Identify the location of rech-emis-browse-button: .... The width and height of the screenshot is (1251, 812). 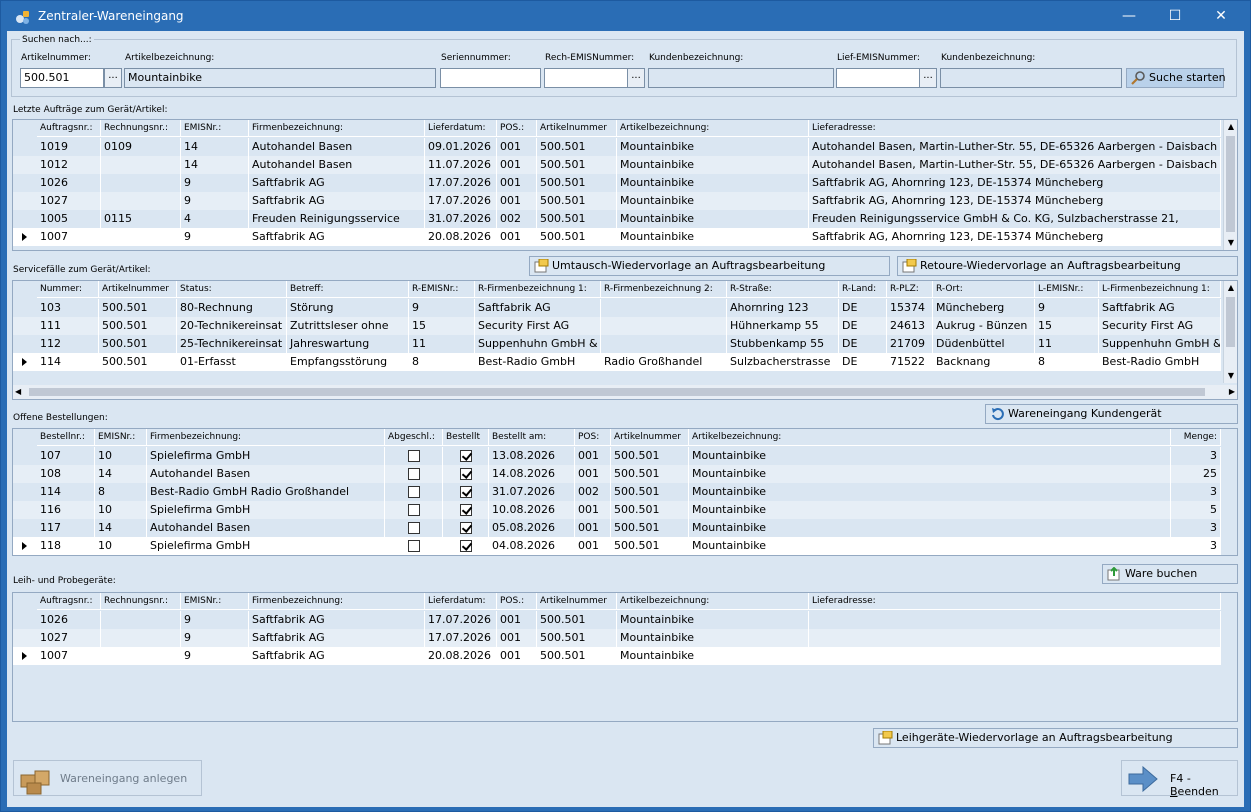
(636, 78).